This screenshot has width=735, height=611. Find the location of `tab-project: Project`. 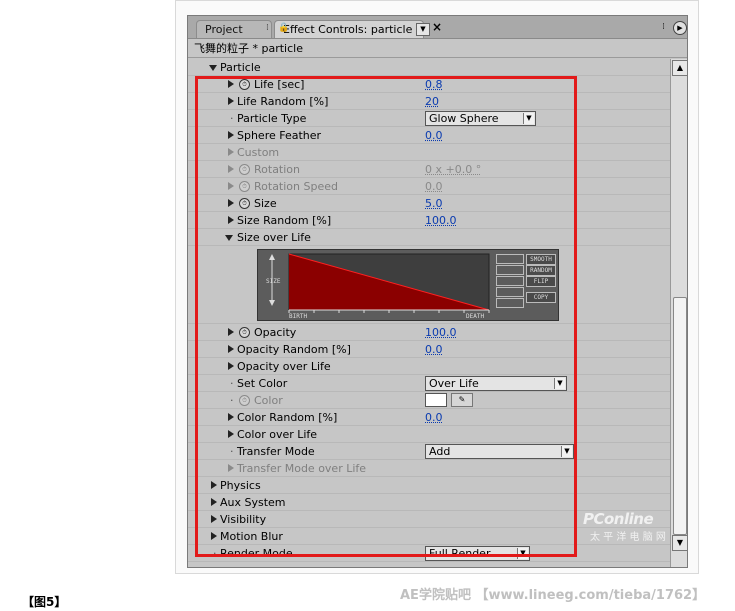

tab-project: Project is located at coordinates (234, 29).